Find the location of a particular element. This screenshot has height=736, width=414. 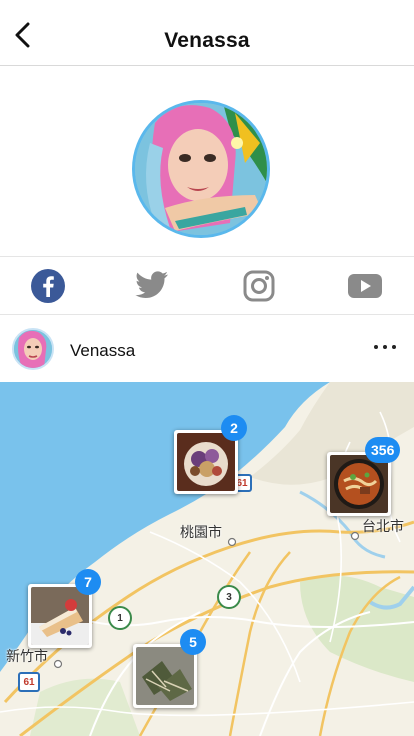

pin-photo-food-plate is located at coordinates (206, 462).